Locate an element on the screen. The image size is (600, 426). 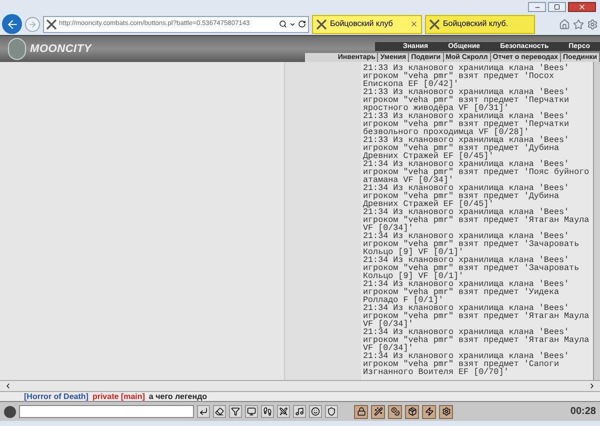
scroll-left-icon is located at coordinates (8, 386).